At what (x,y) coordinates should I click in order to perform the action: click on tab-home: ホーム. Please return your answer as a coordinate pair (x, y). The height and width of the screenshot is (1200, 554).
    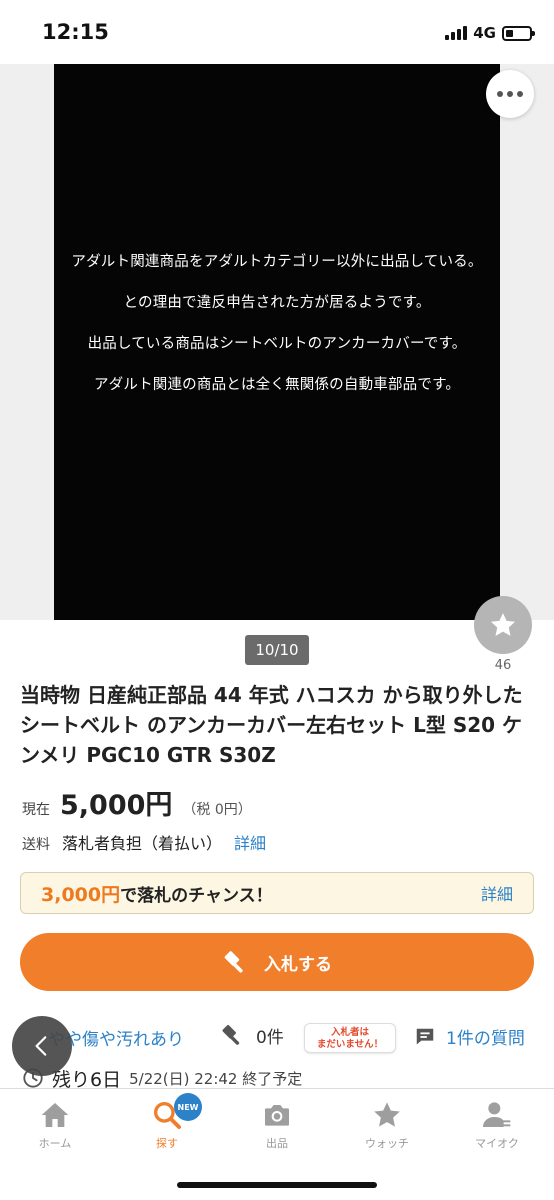
    Looking at the image, I should click on (55, 1125).